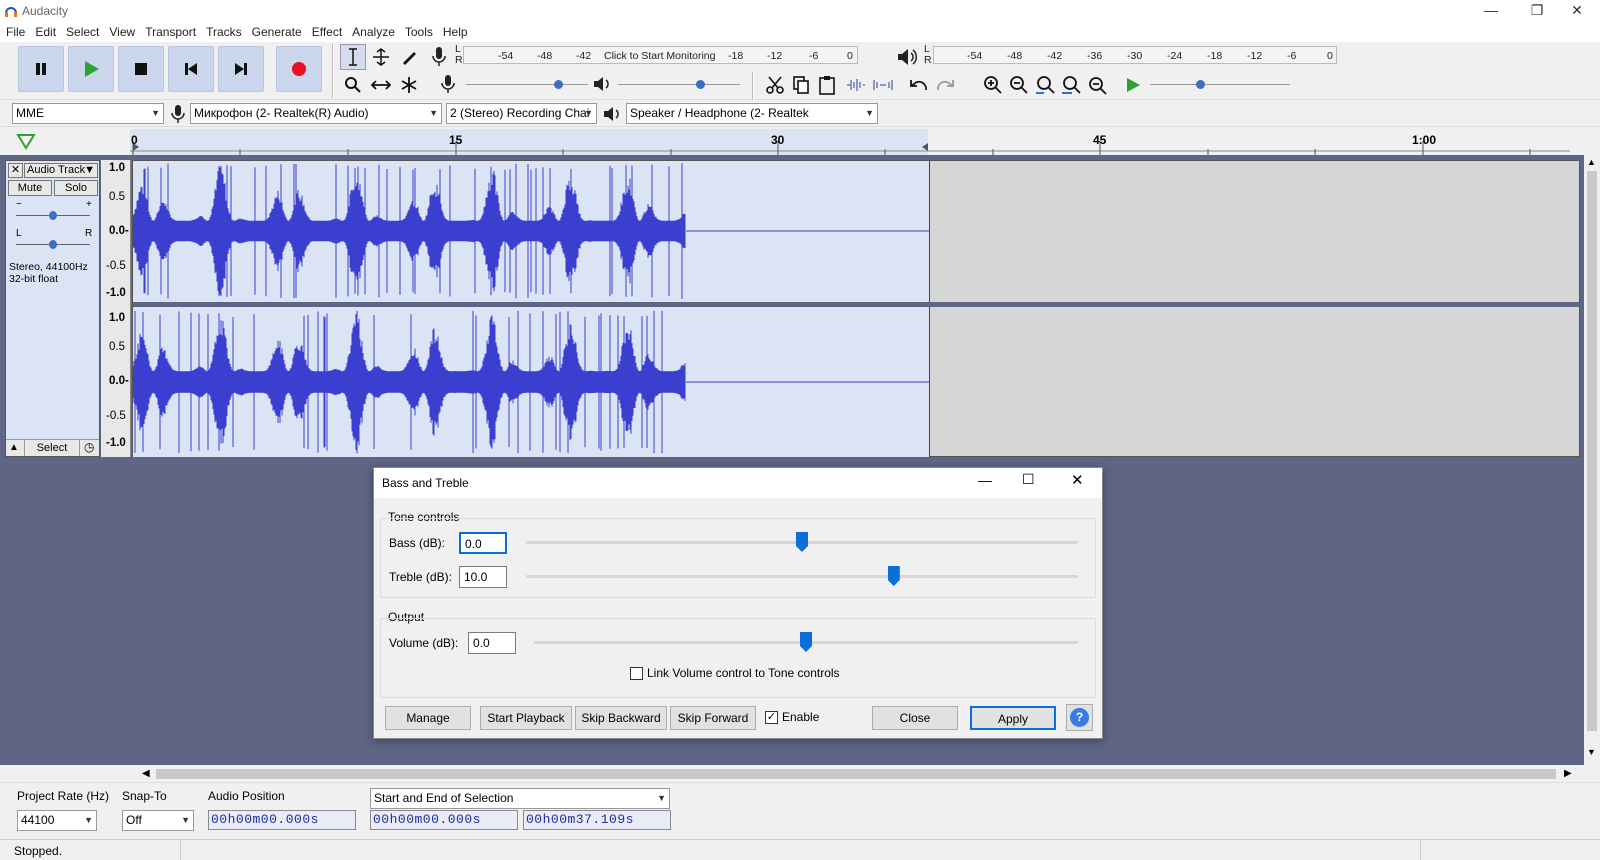 The height and width of the screenshot is (860, 1600). What do you see at coordinates (439, 57) in the screenshot?
I see `microphone-icon` at bounding box center [439, 57].